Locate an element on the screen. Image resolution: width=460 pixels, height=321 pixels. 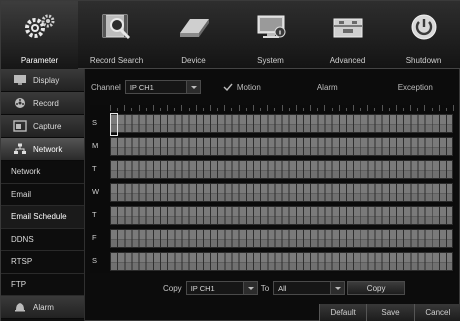
nav-advanced: Advanced is located at coordinates (347, 35).